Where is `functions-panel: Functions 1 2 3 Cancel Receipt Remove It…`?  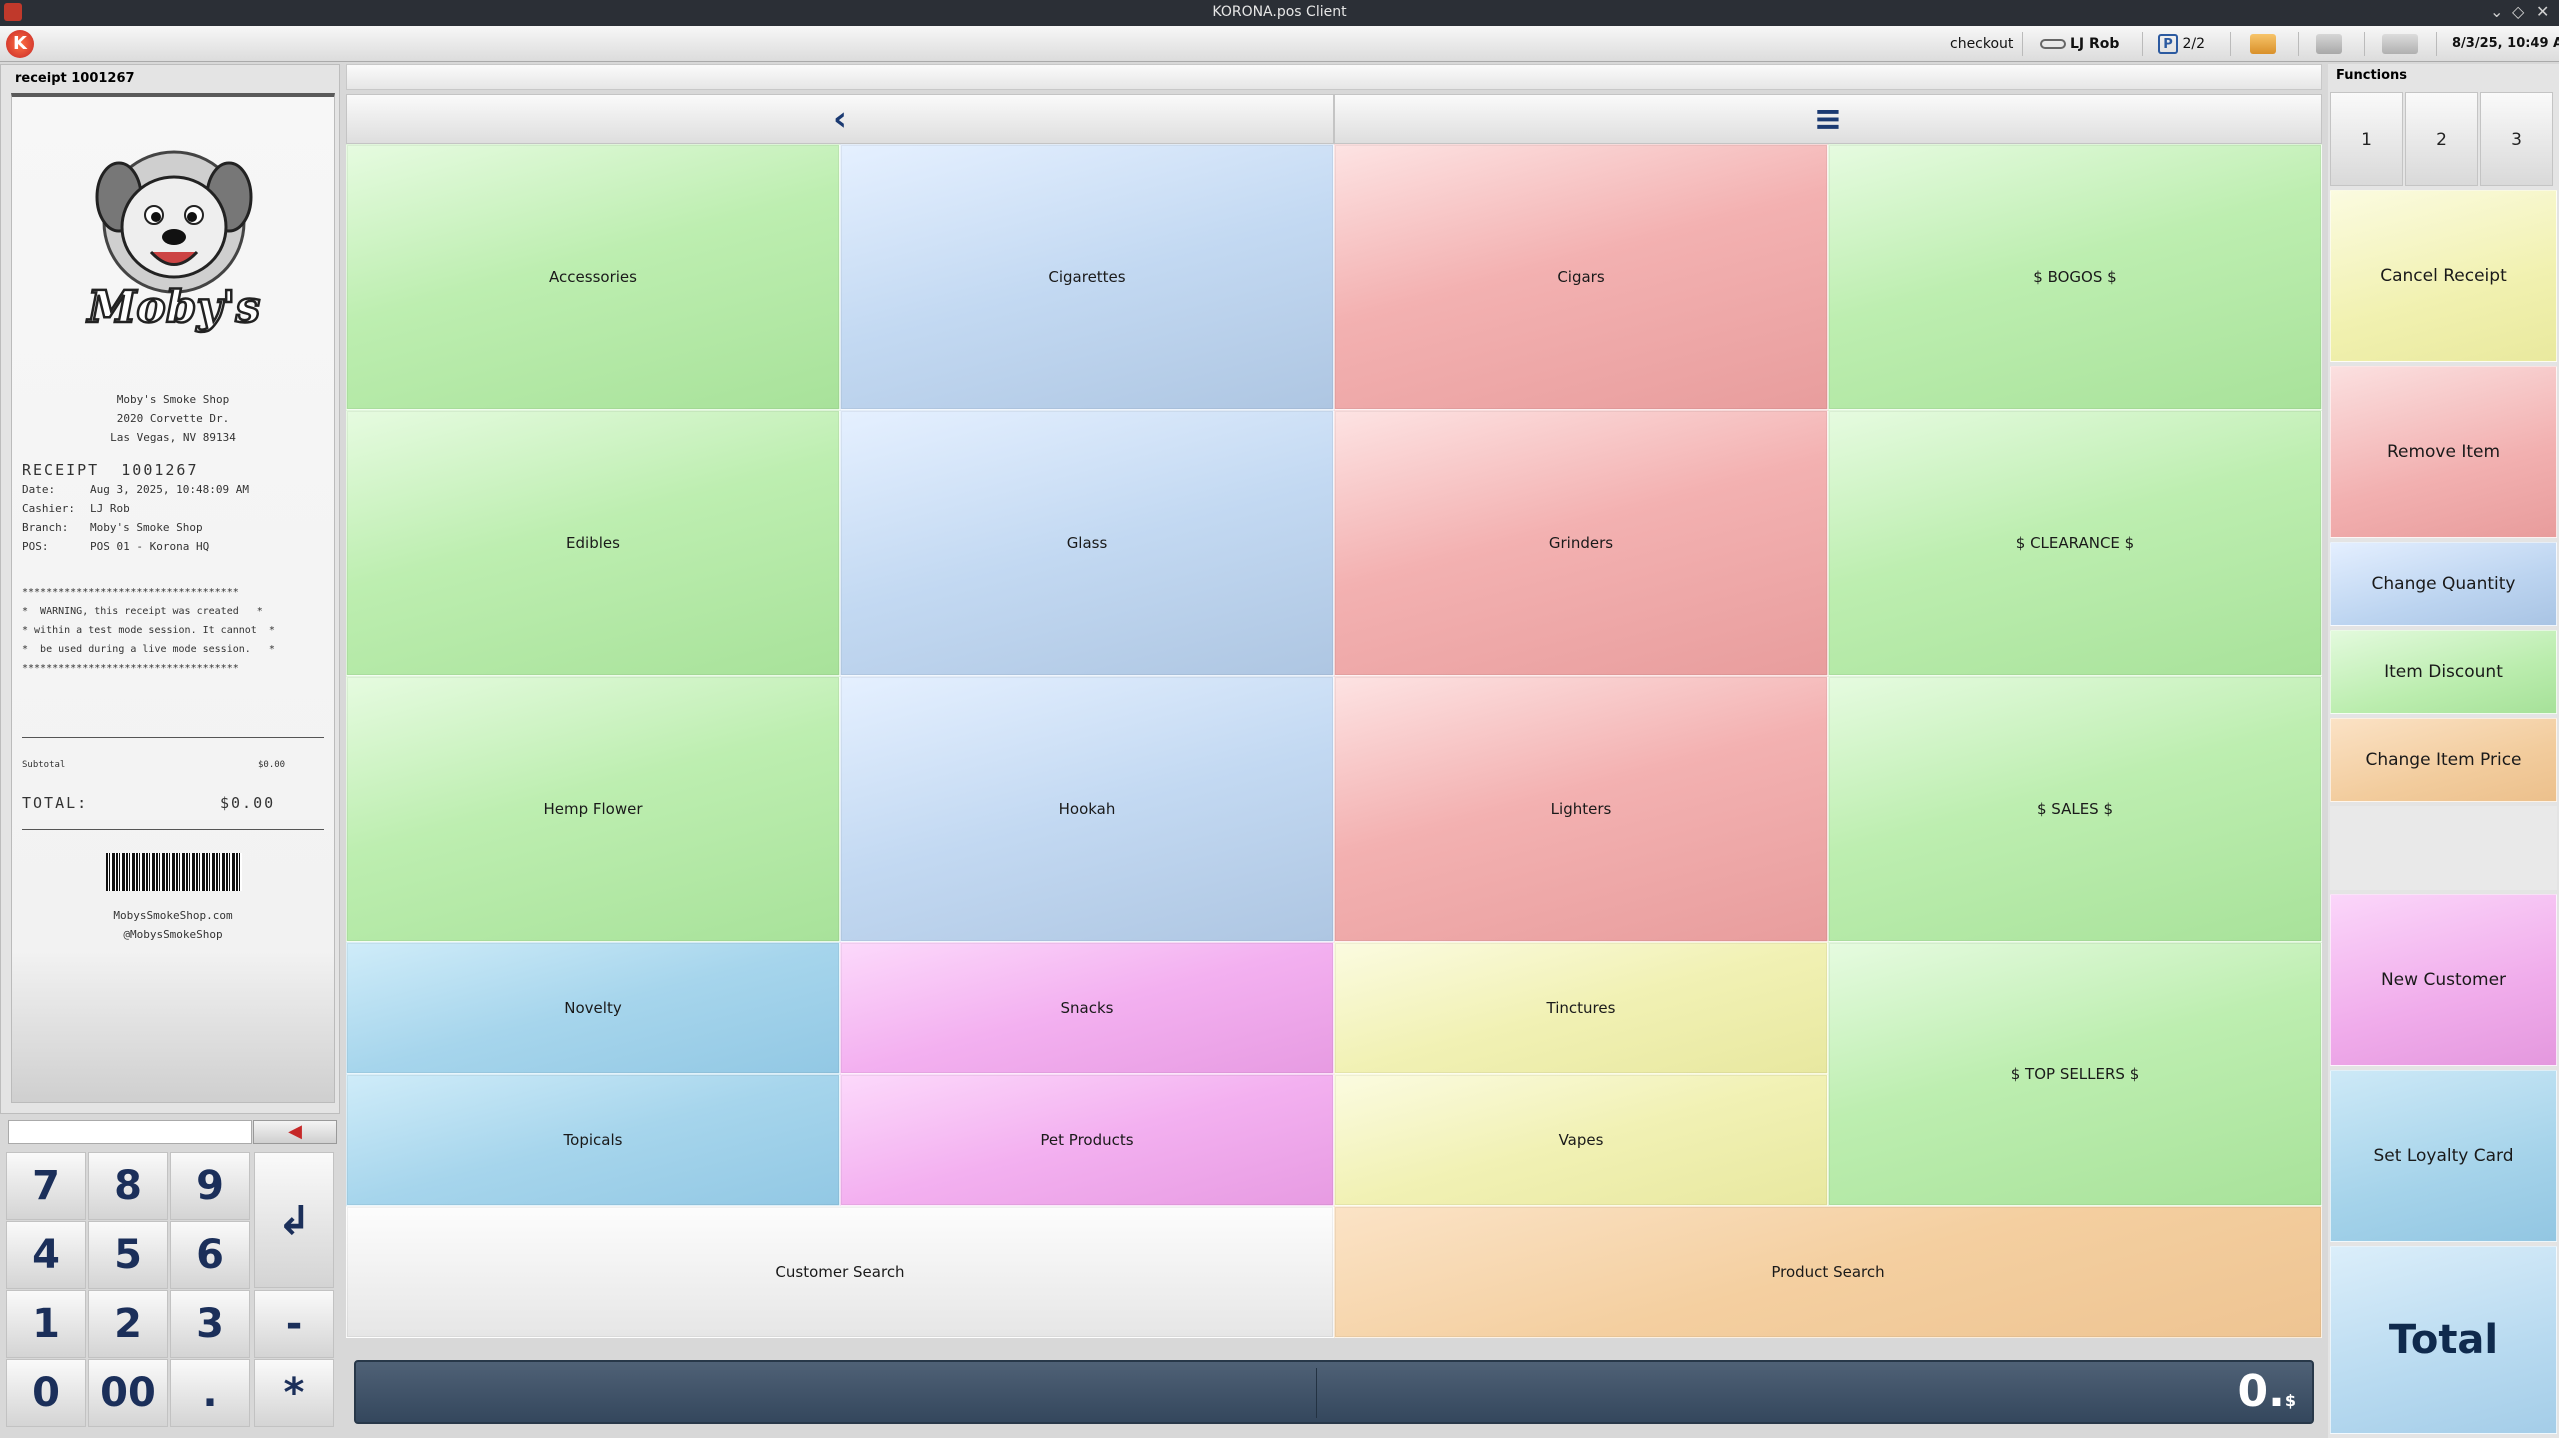 functions-panel: Functions 1 2 3 Cancel Receipt Remove It… is located at coordinates (2443, 751).